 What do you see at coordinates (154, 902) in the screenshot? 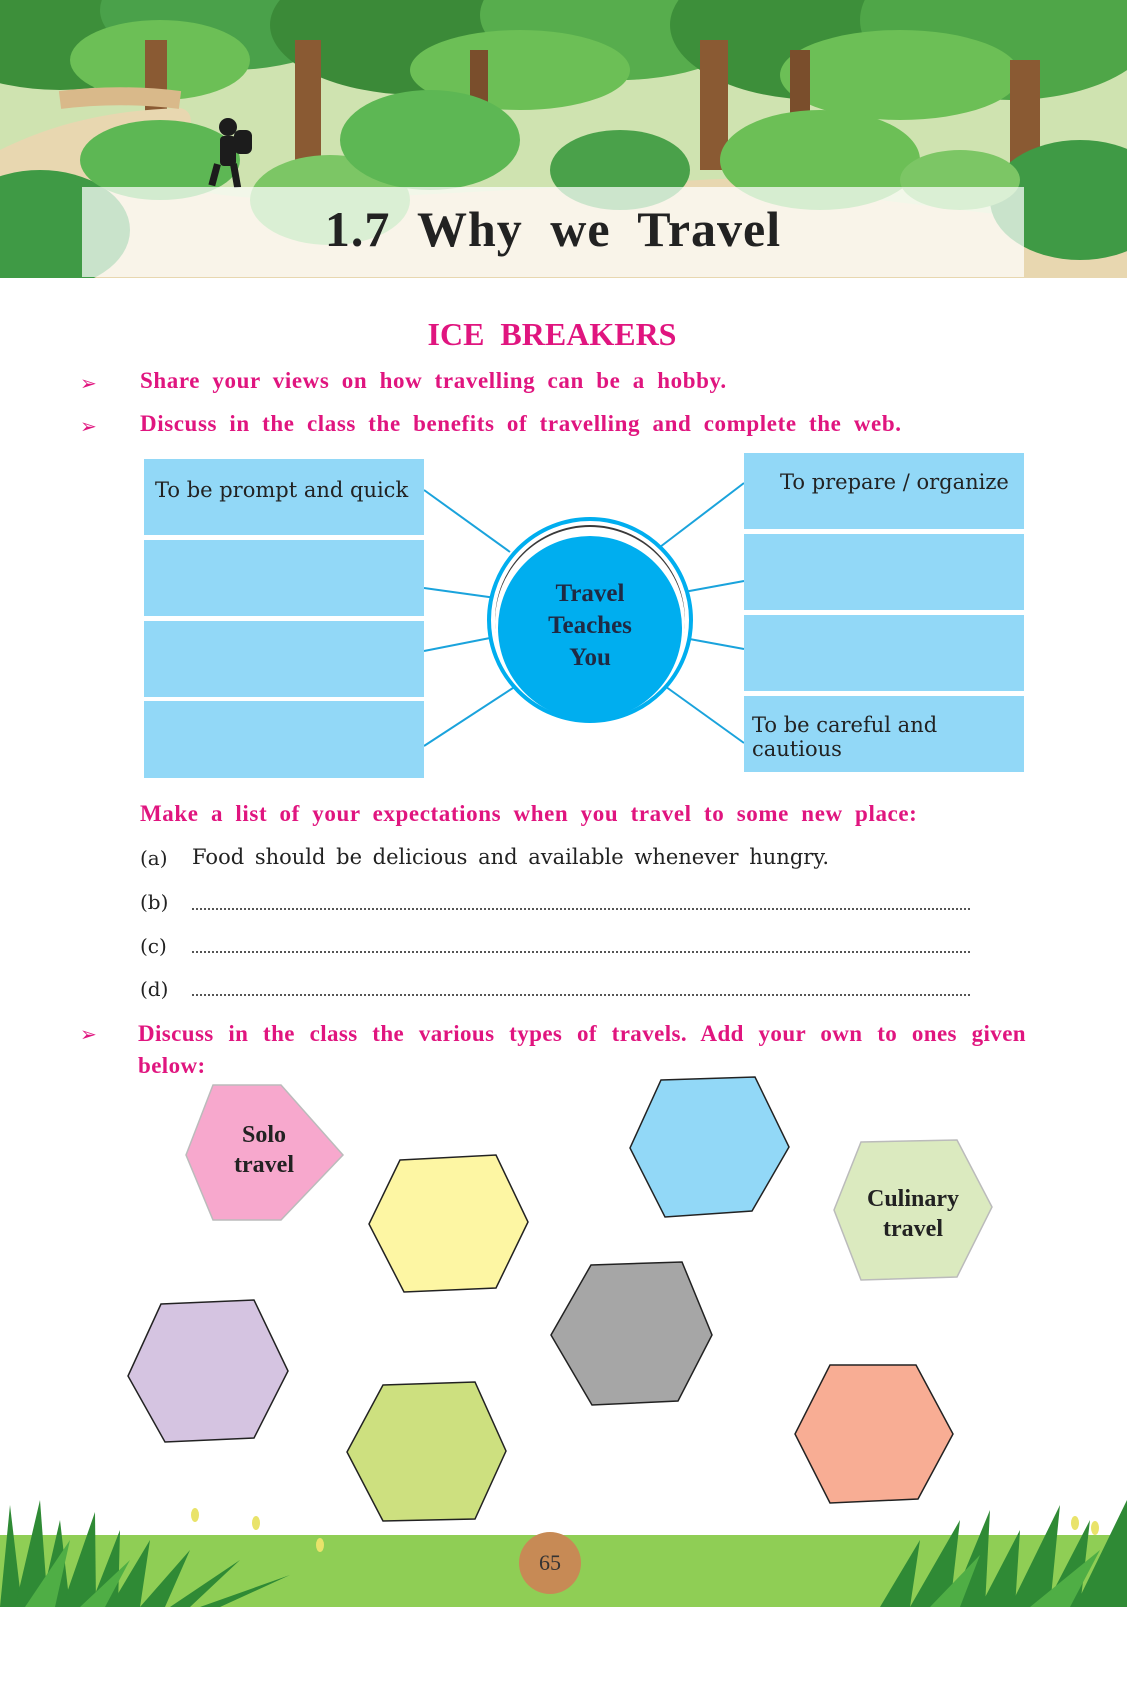
I see `item-label-b: (b)` at bounding box center [154, 902].